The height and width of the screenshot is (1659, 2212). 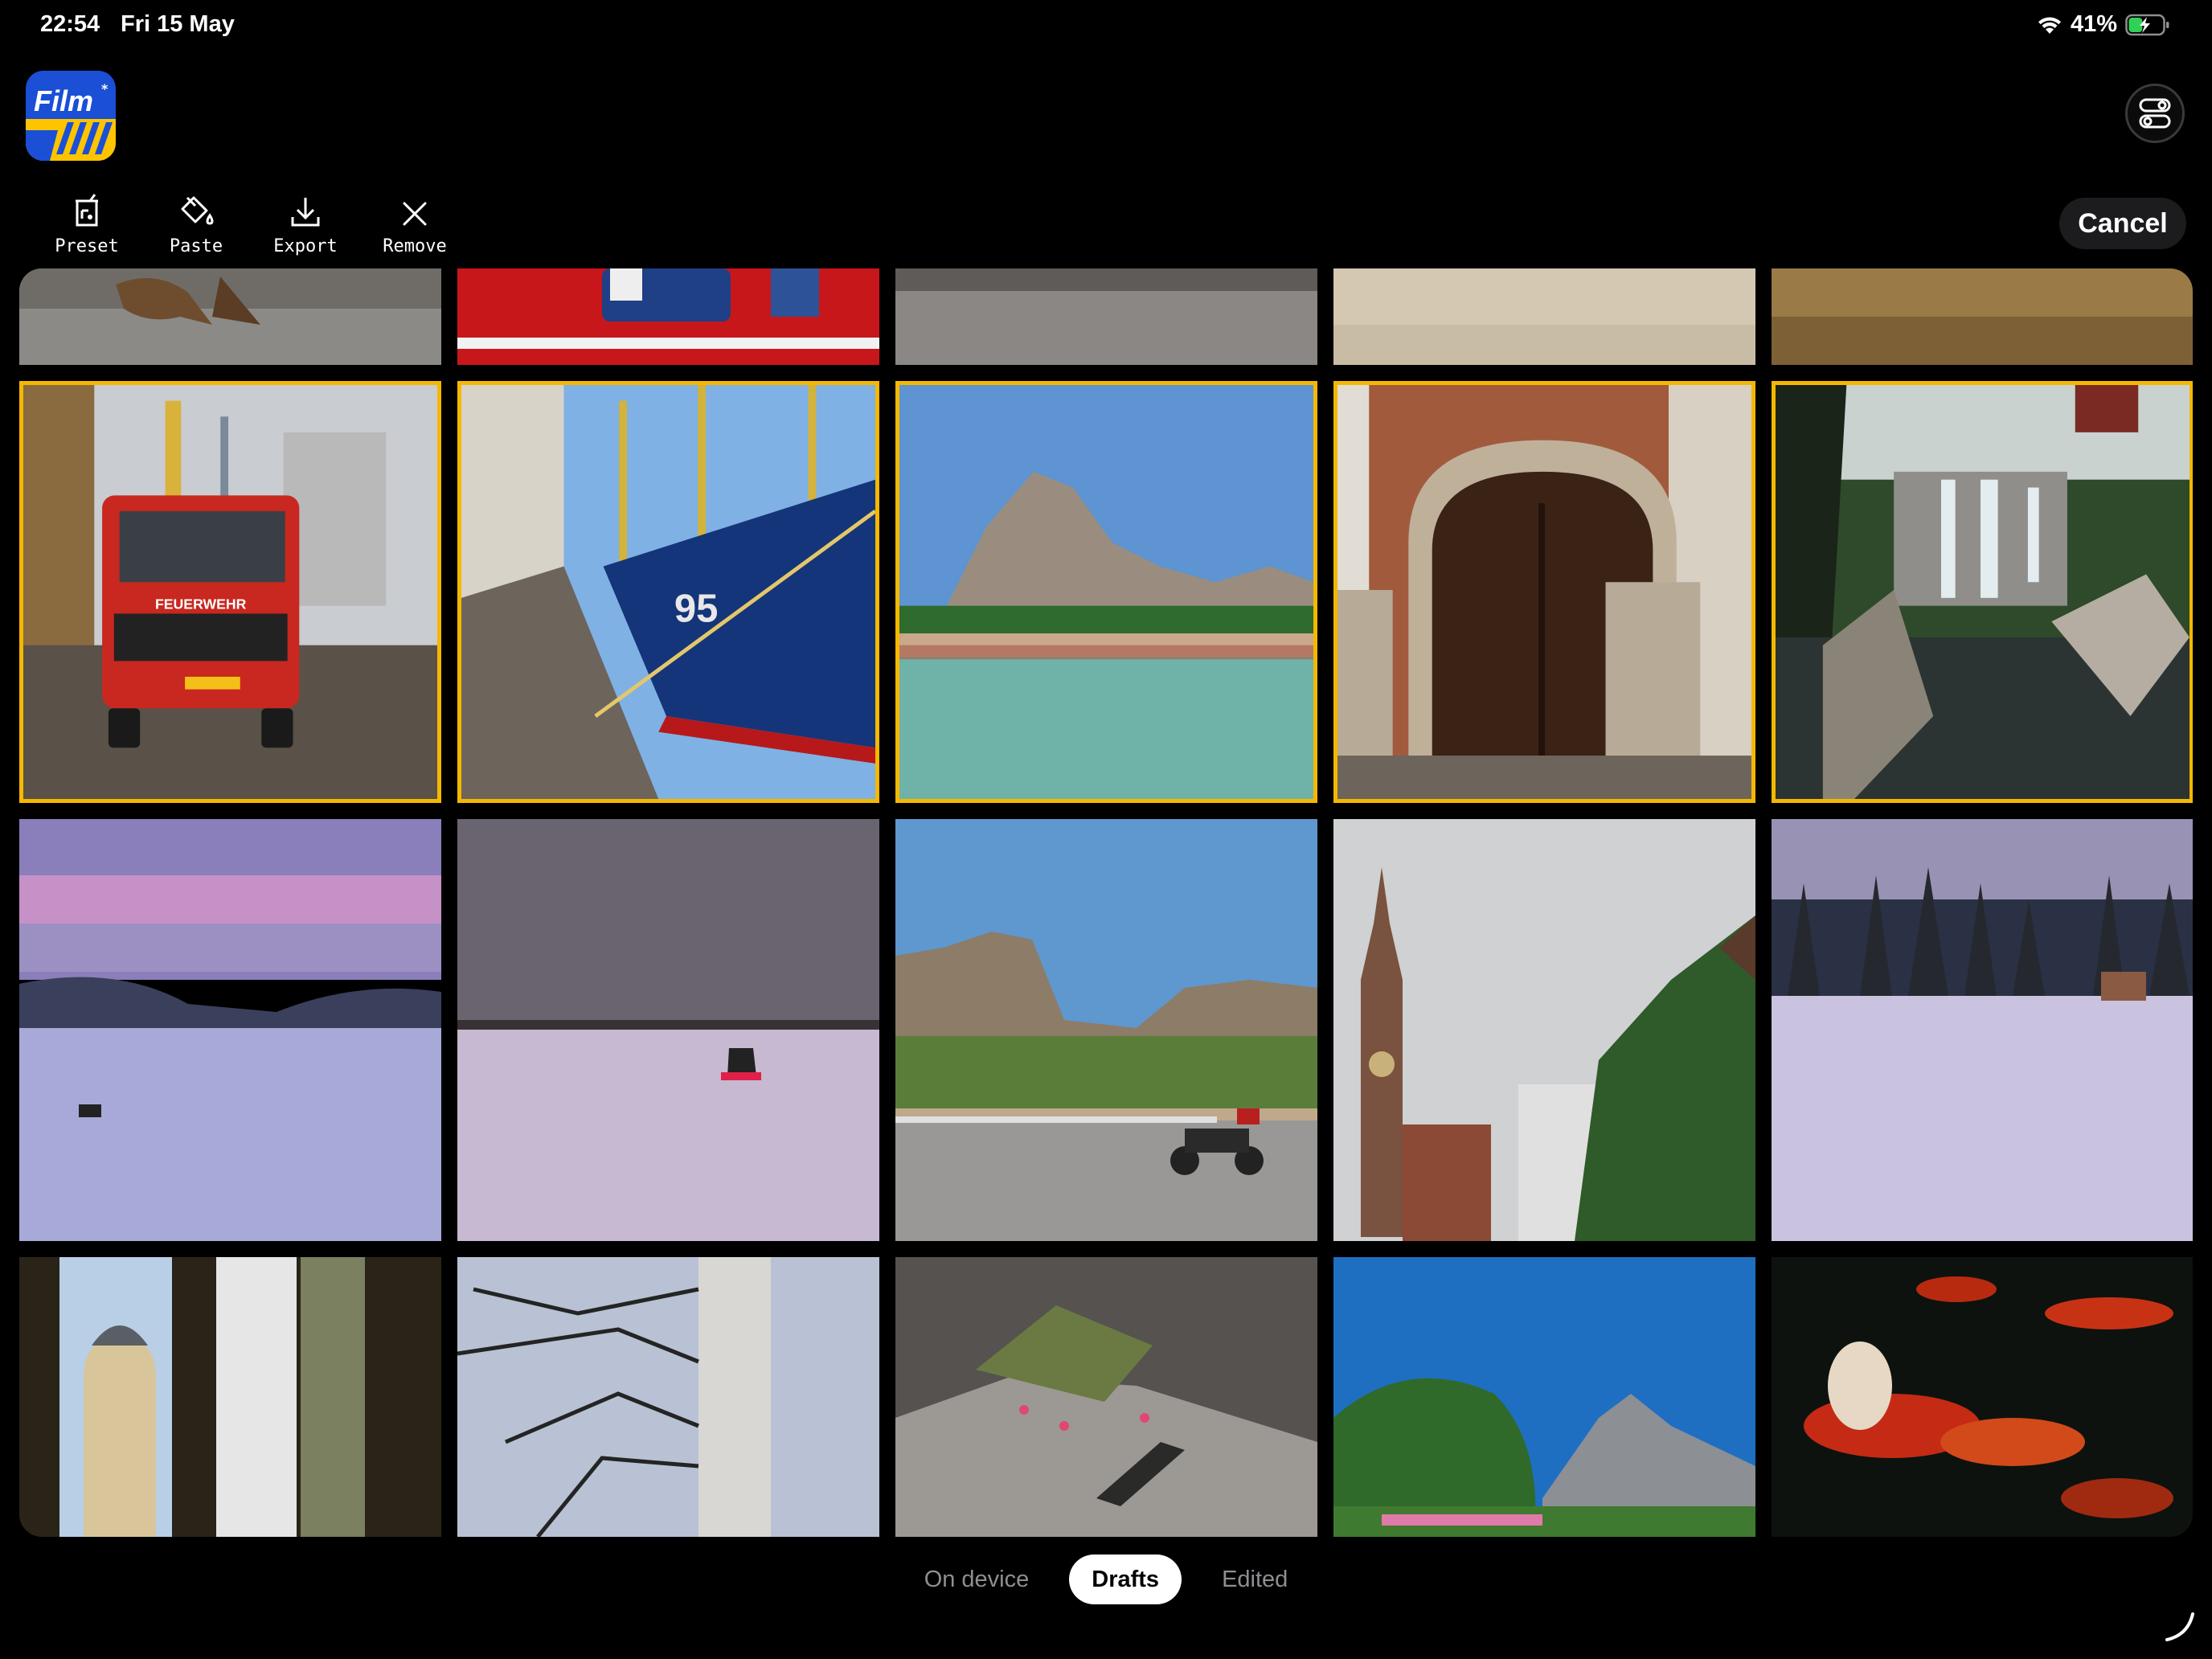 What do you see at coordinates (305, 212) in the screenshot?
I see `download-icon` at bounding box center [305, 212].